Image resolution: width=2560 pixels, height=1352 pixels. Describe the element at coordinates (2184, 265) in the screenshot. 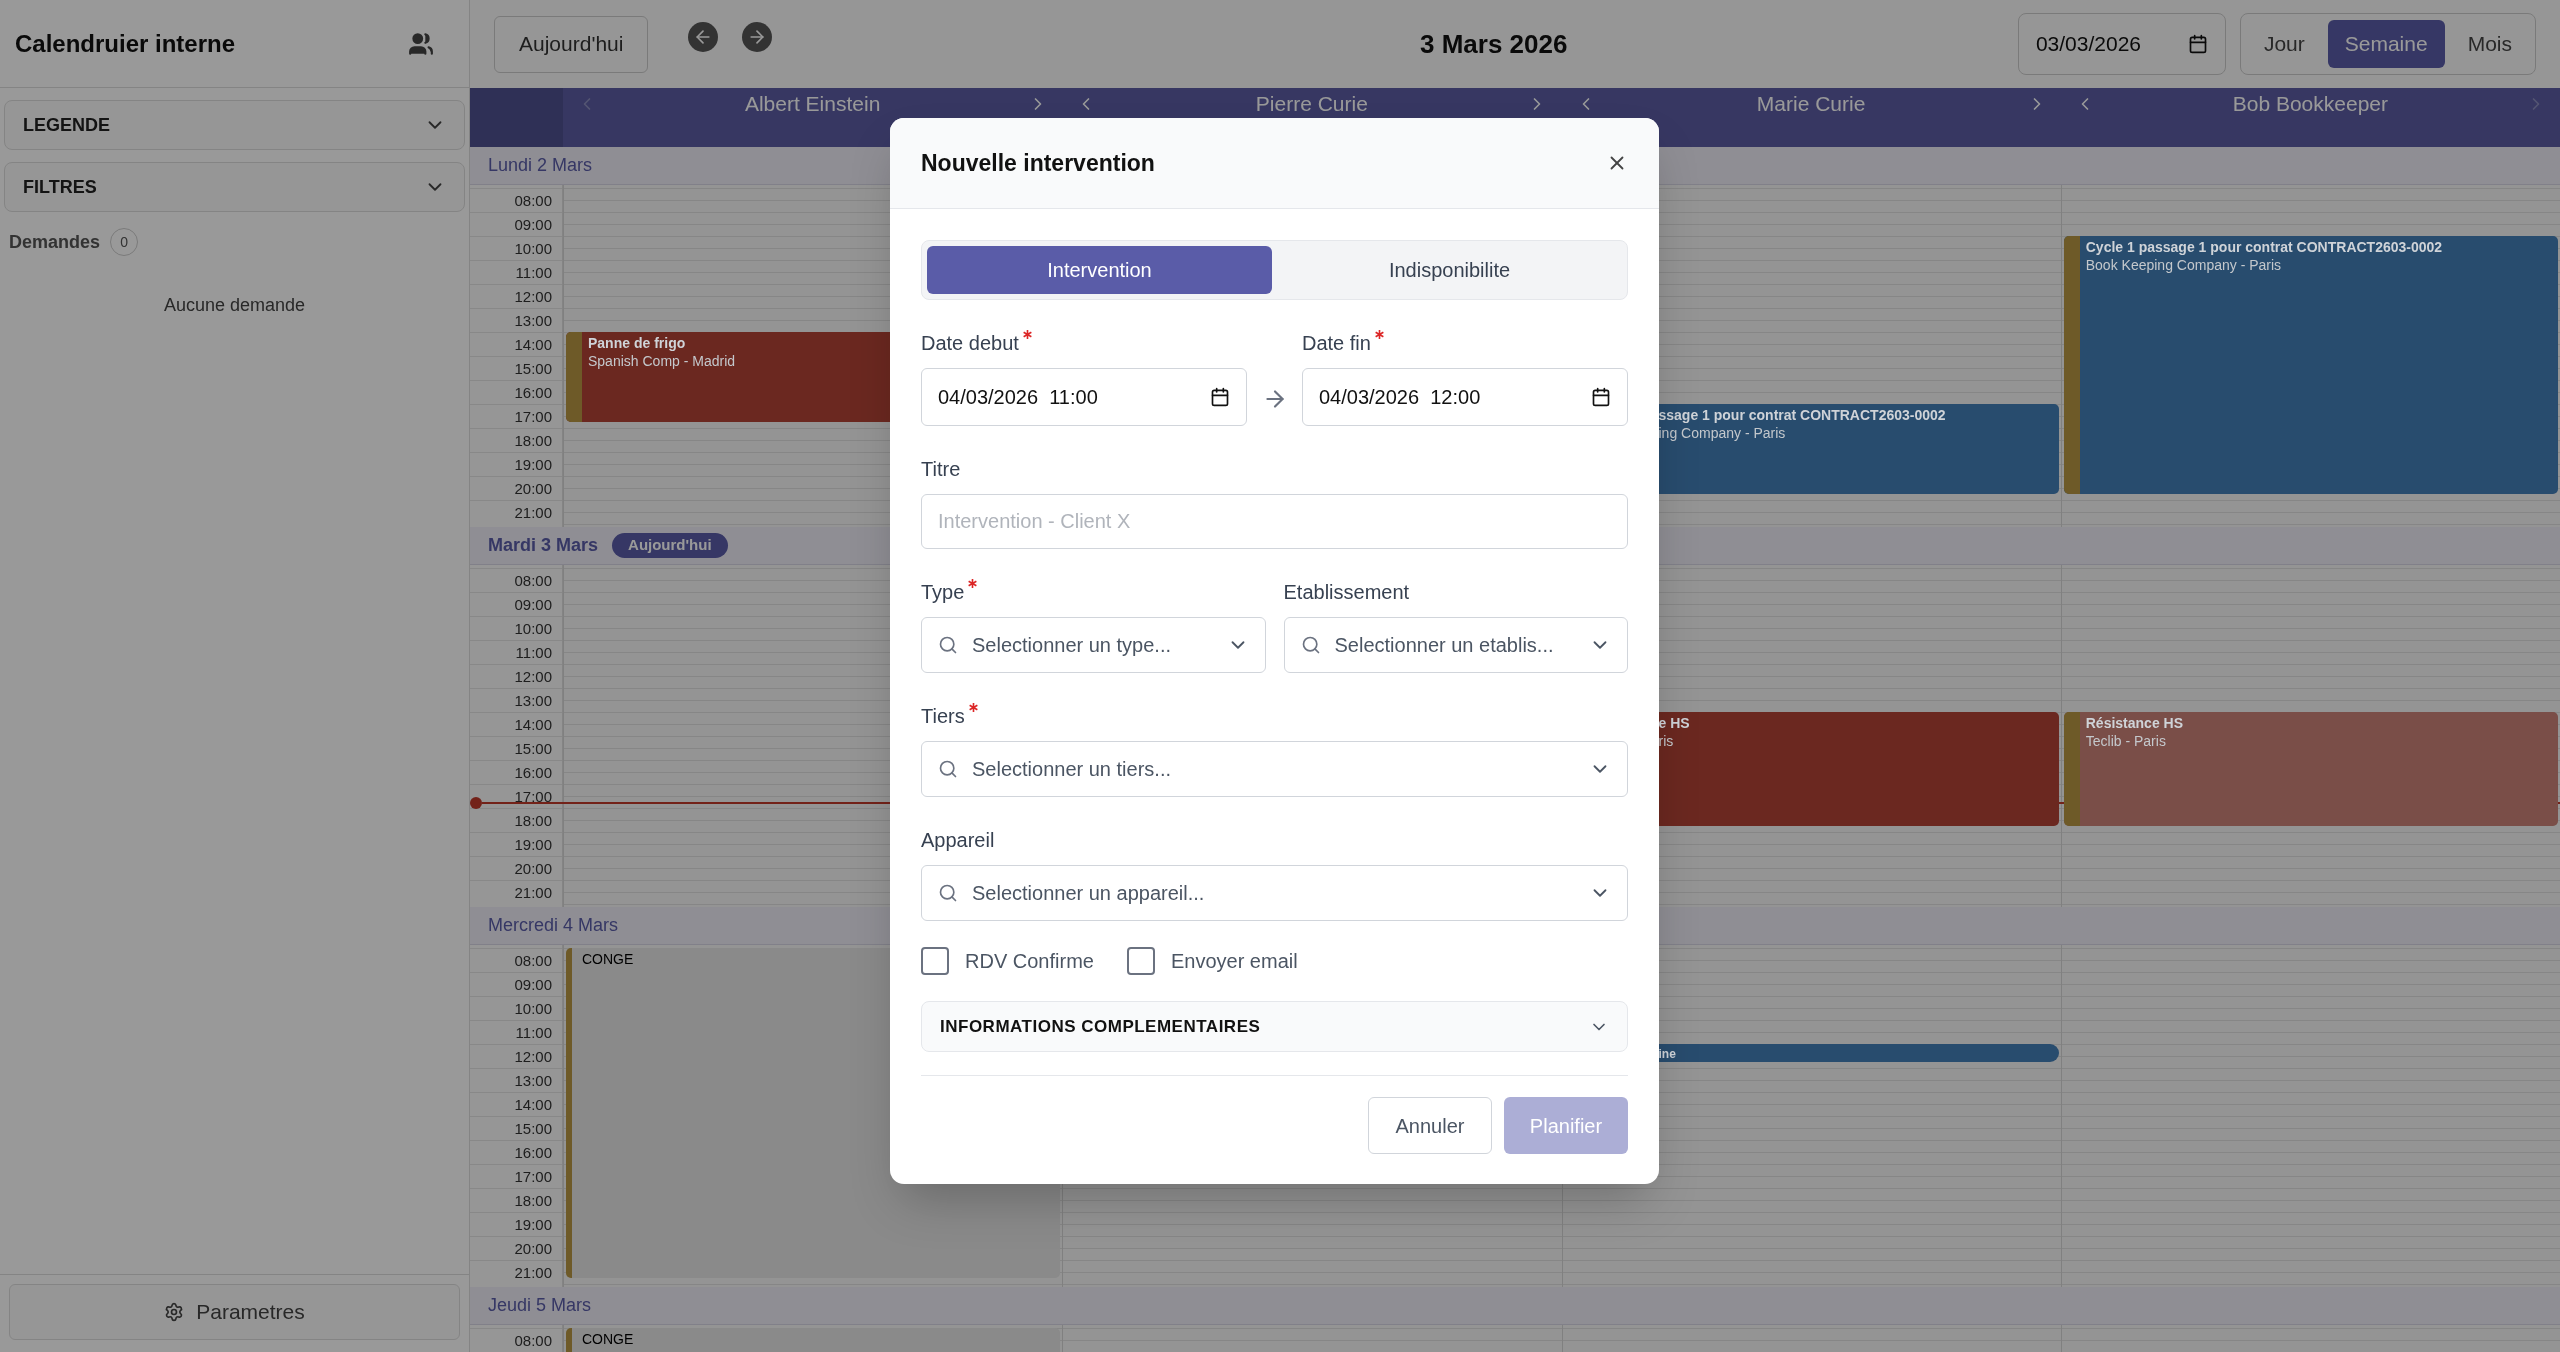

I see `event-location: Book Keeping Company - Paris` at that location.